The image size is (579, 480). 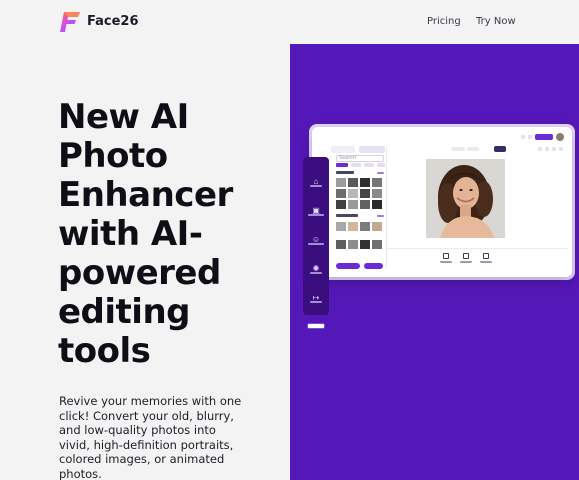 I want to click on site-header: Face26 Pricing Try Now, so click(x=289, y=22).